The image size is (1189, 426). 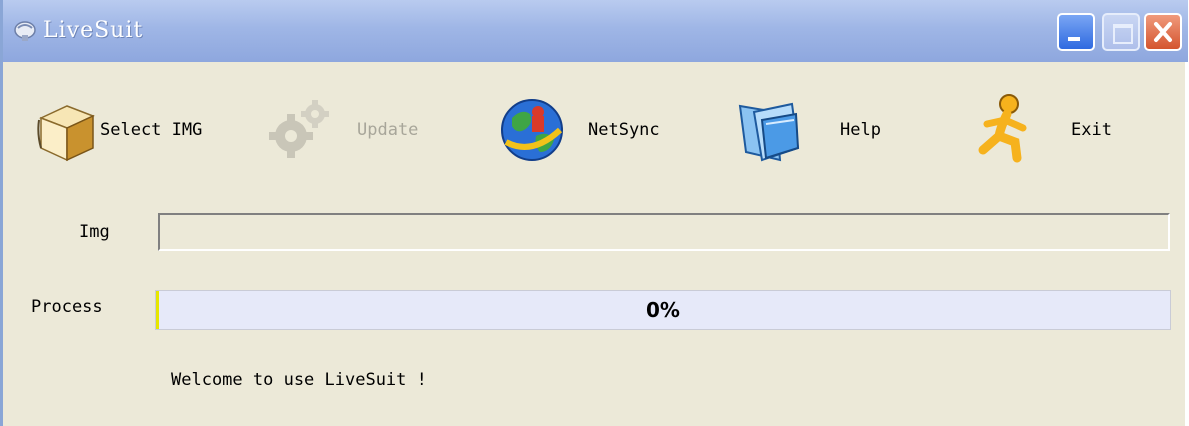 I want to click on exit-label: Exit, so click(x=1091, y=130).